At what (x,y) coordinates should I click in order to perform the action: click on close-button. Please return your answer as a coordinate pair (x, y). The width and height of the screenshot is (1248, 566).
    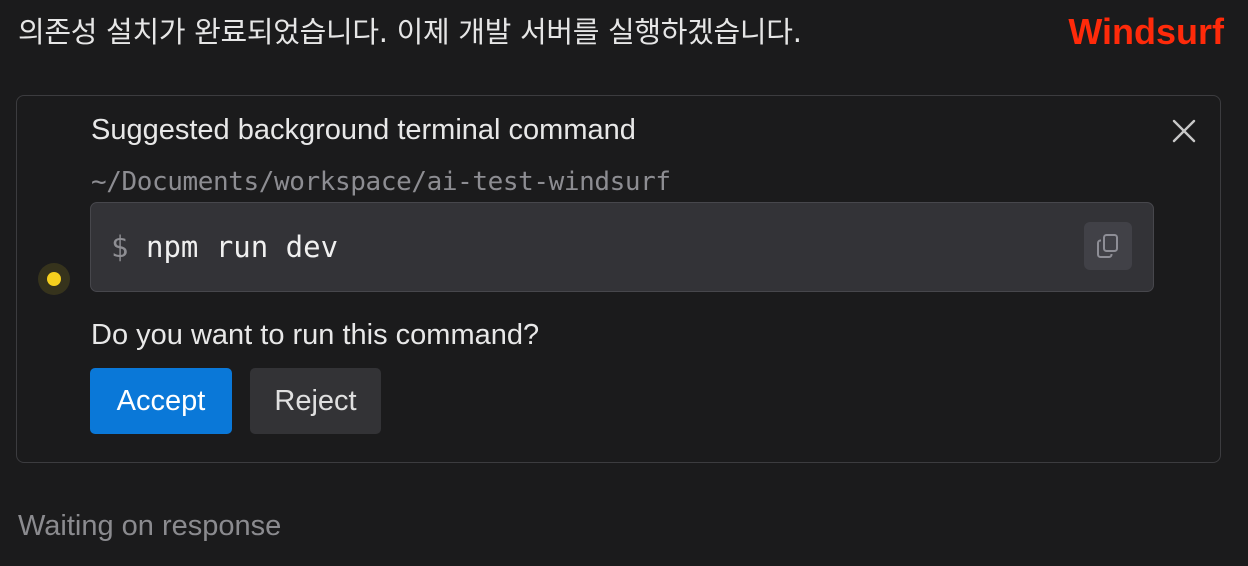
    Looking at the image, I should click on (1184, 131).